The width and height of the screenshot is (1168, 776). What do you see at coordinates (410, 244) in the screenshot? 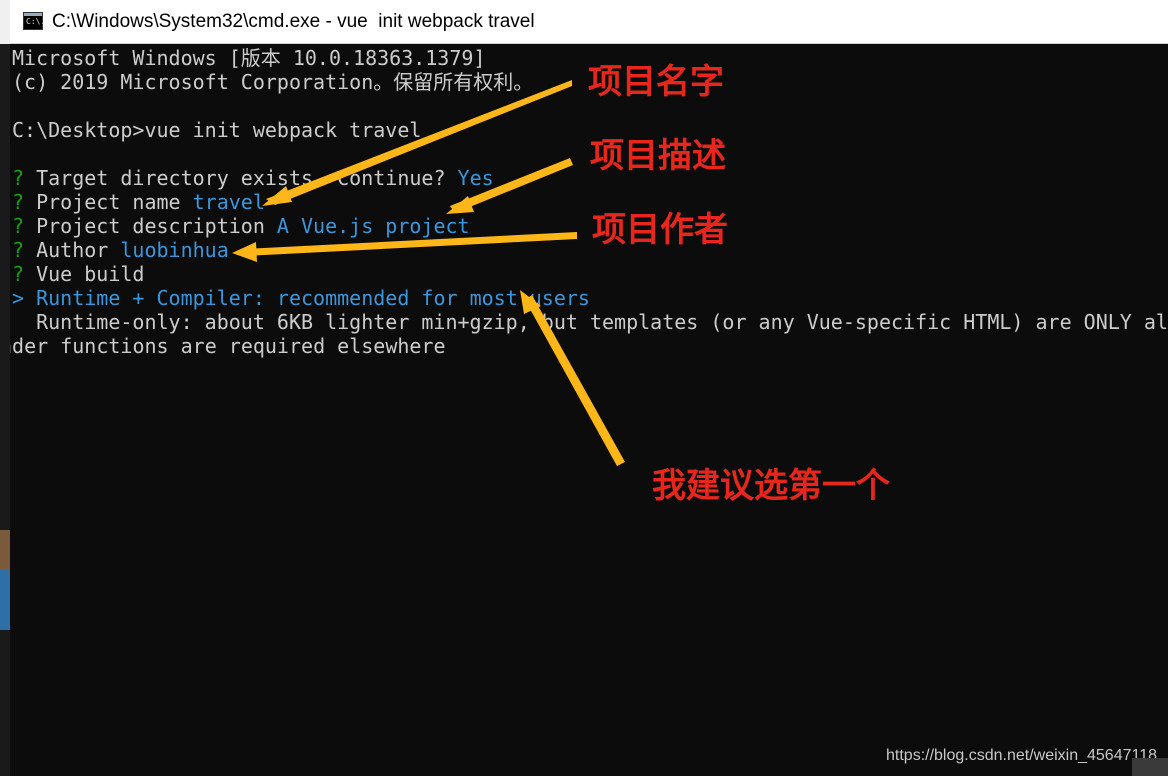
I see `arrow-to-author` at bounding box center [410, 244].